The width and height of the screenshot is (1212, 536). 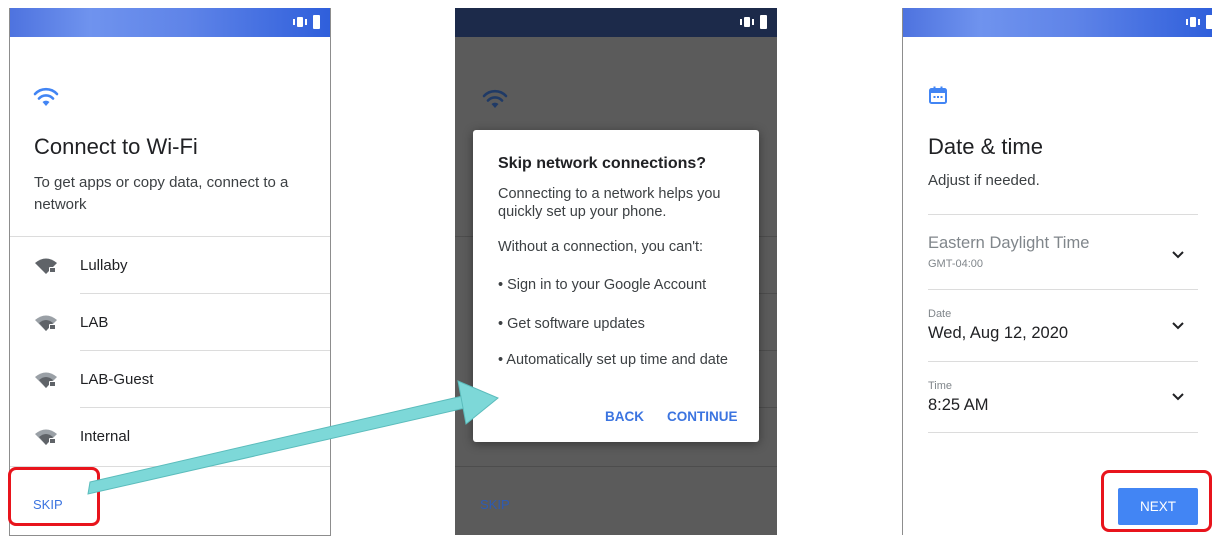 What do you see at coordinates (105, 436) in the screenshot?
I see `network-name: Internal` at bounding box center [105, 436].